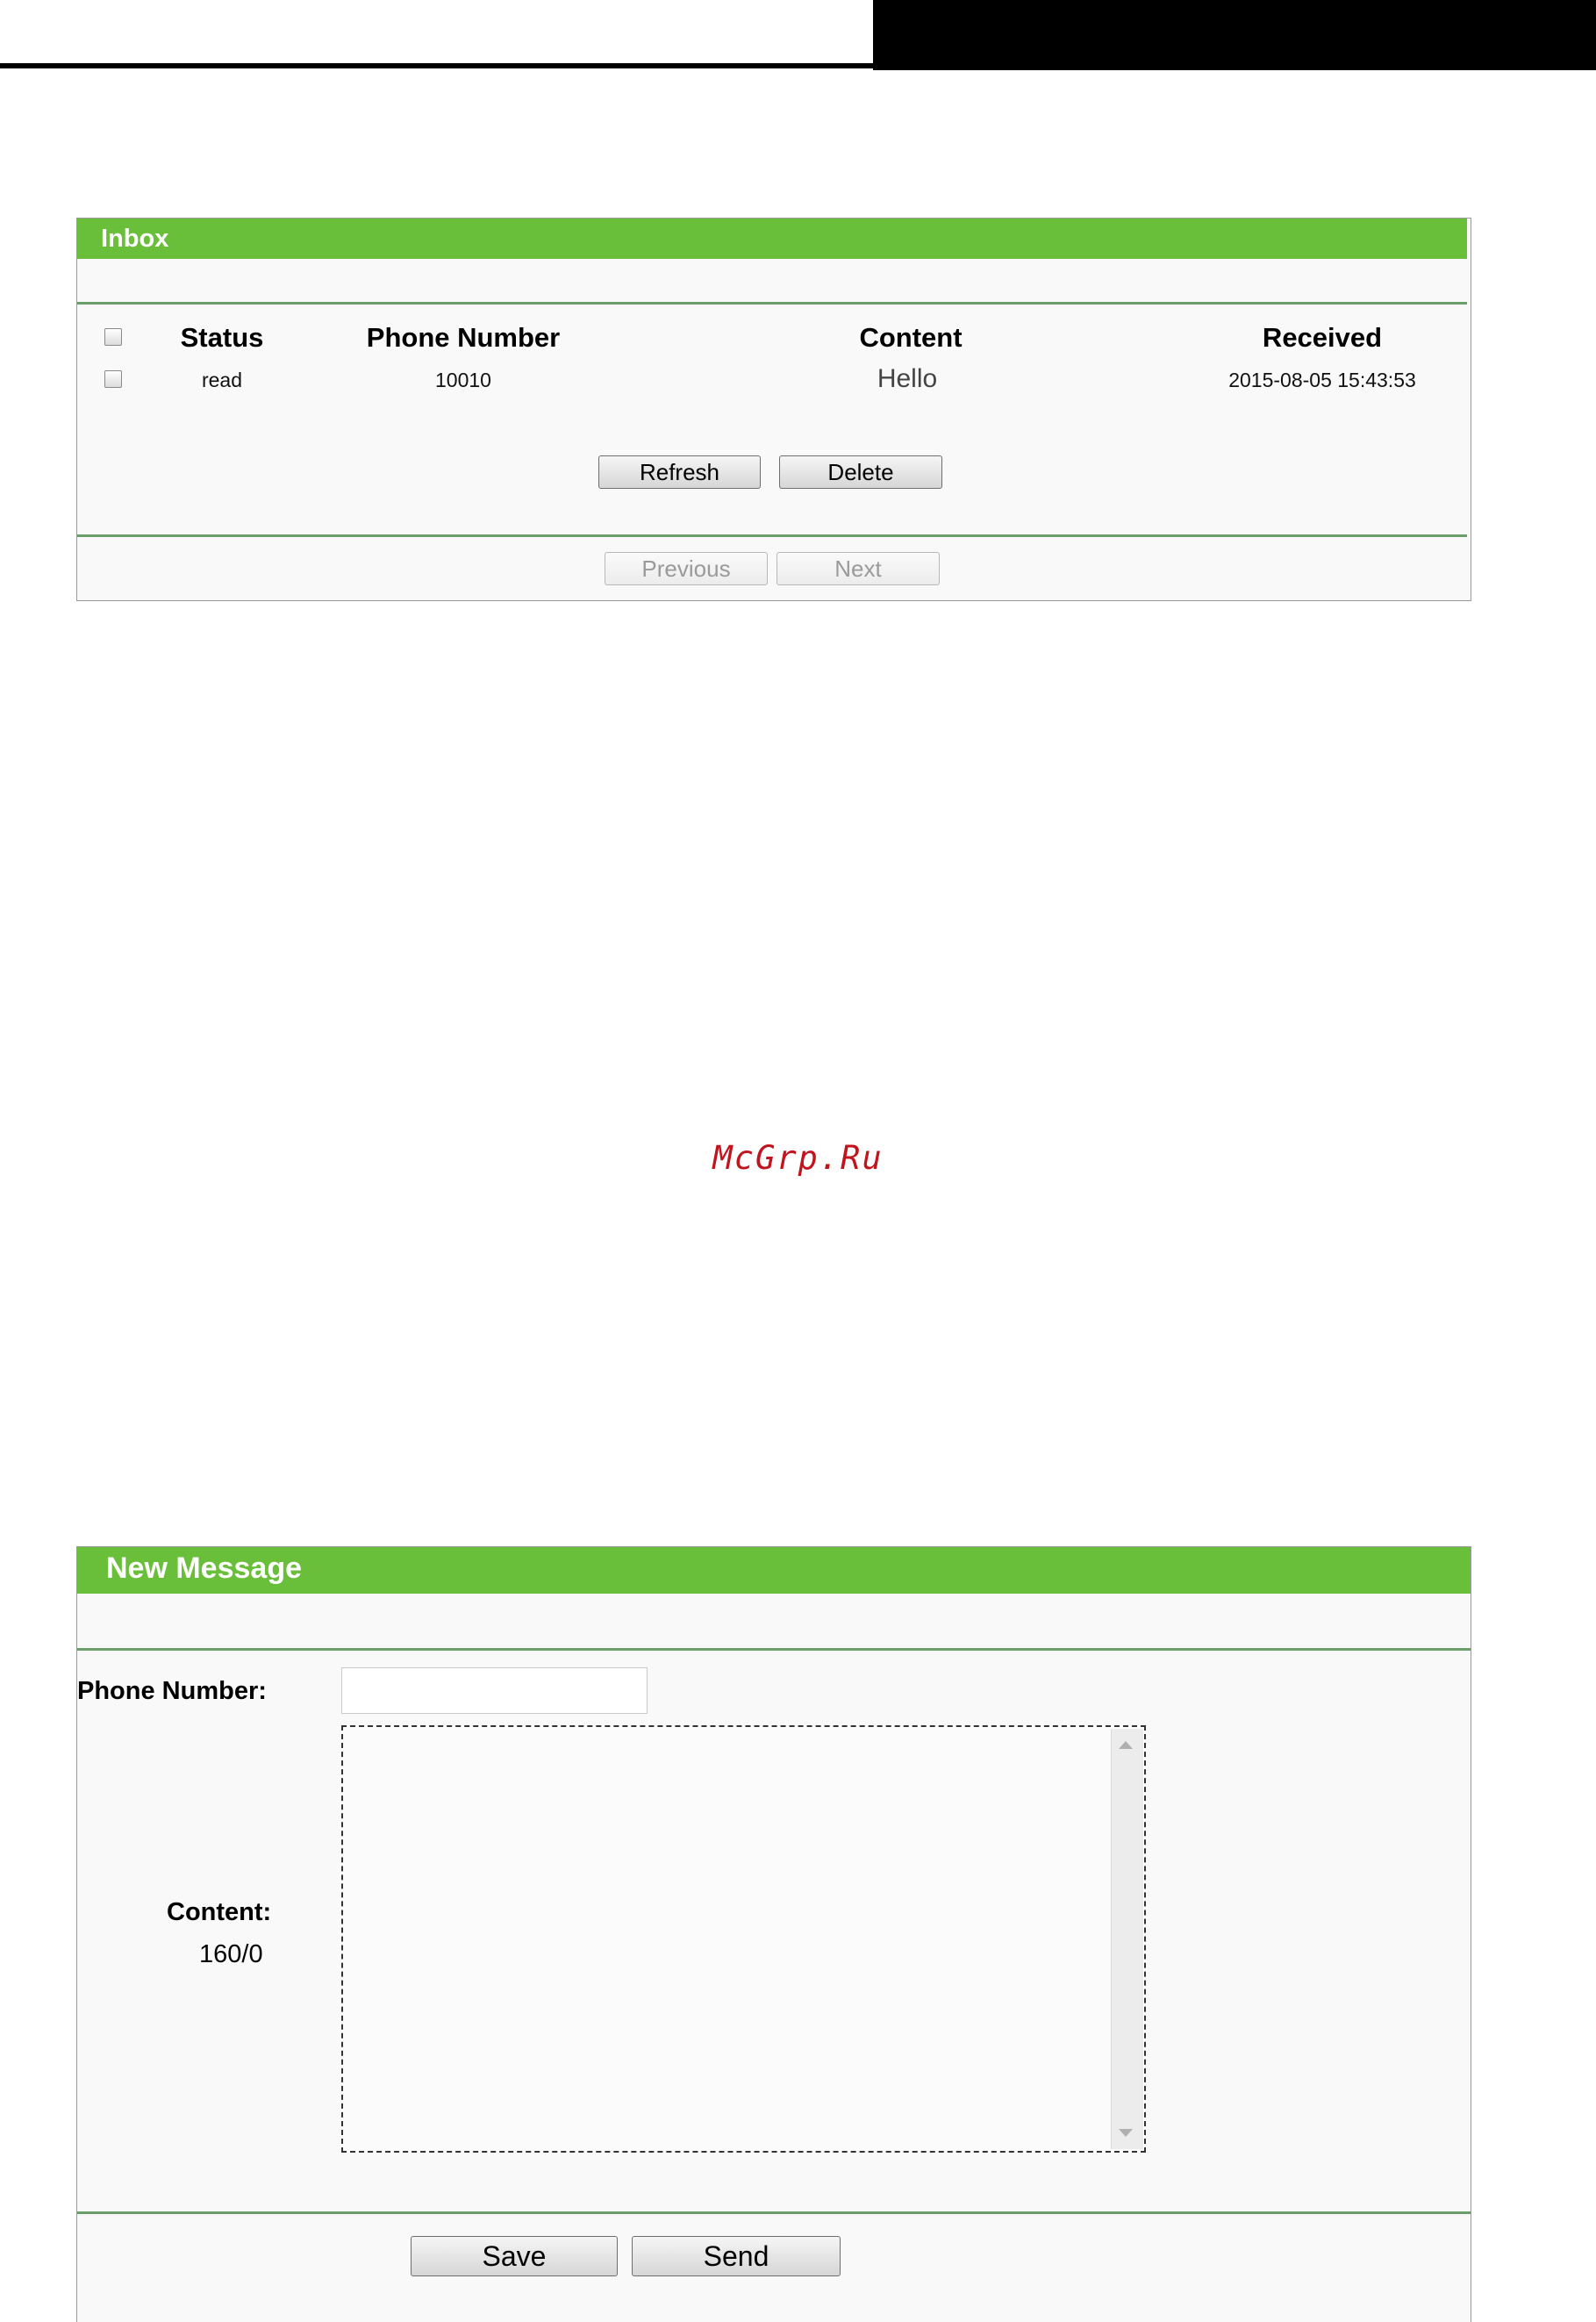  What do you see at coordinates (743, 1939) in the screenshot?
I see `content-textarea` at bounding box center [743, 1939].